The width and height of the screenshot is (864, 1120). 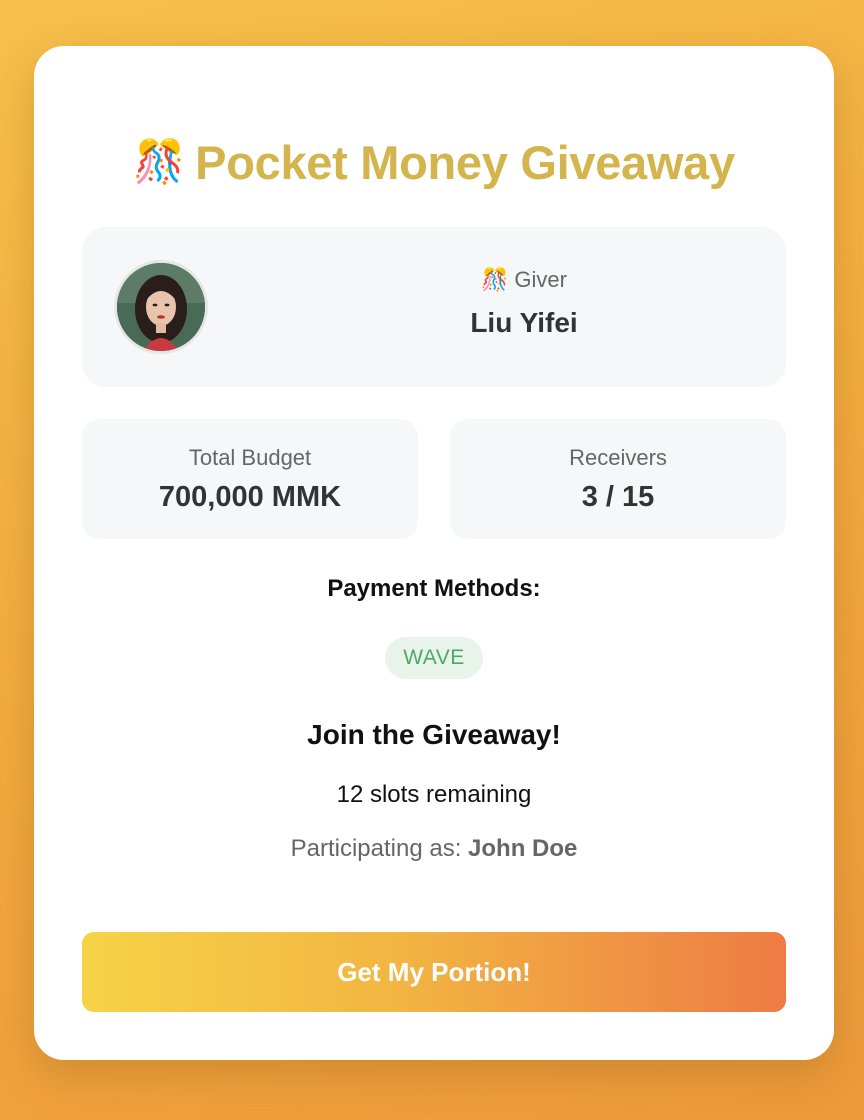 I want to click on avatar, so click(x=161, y=307).